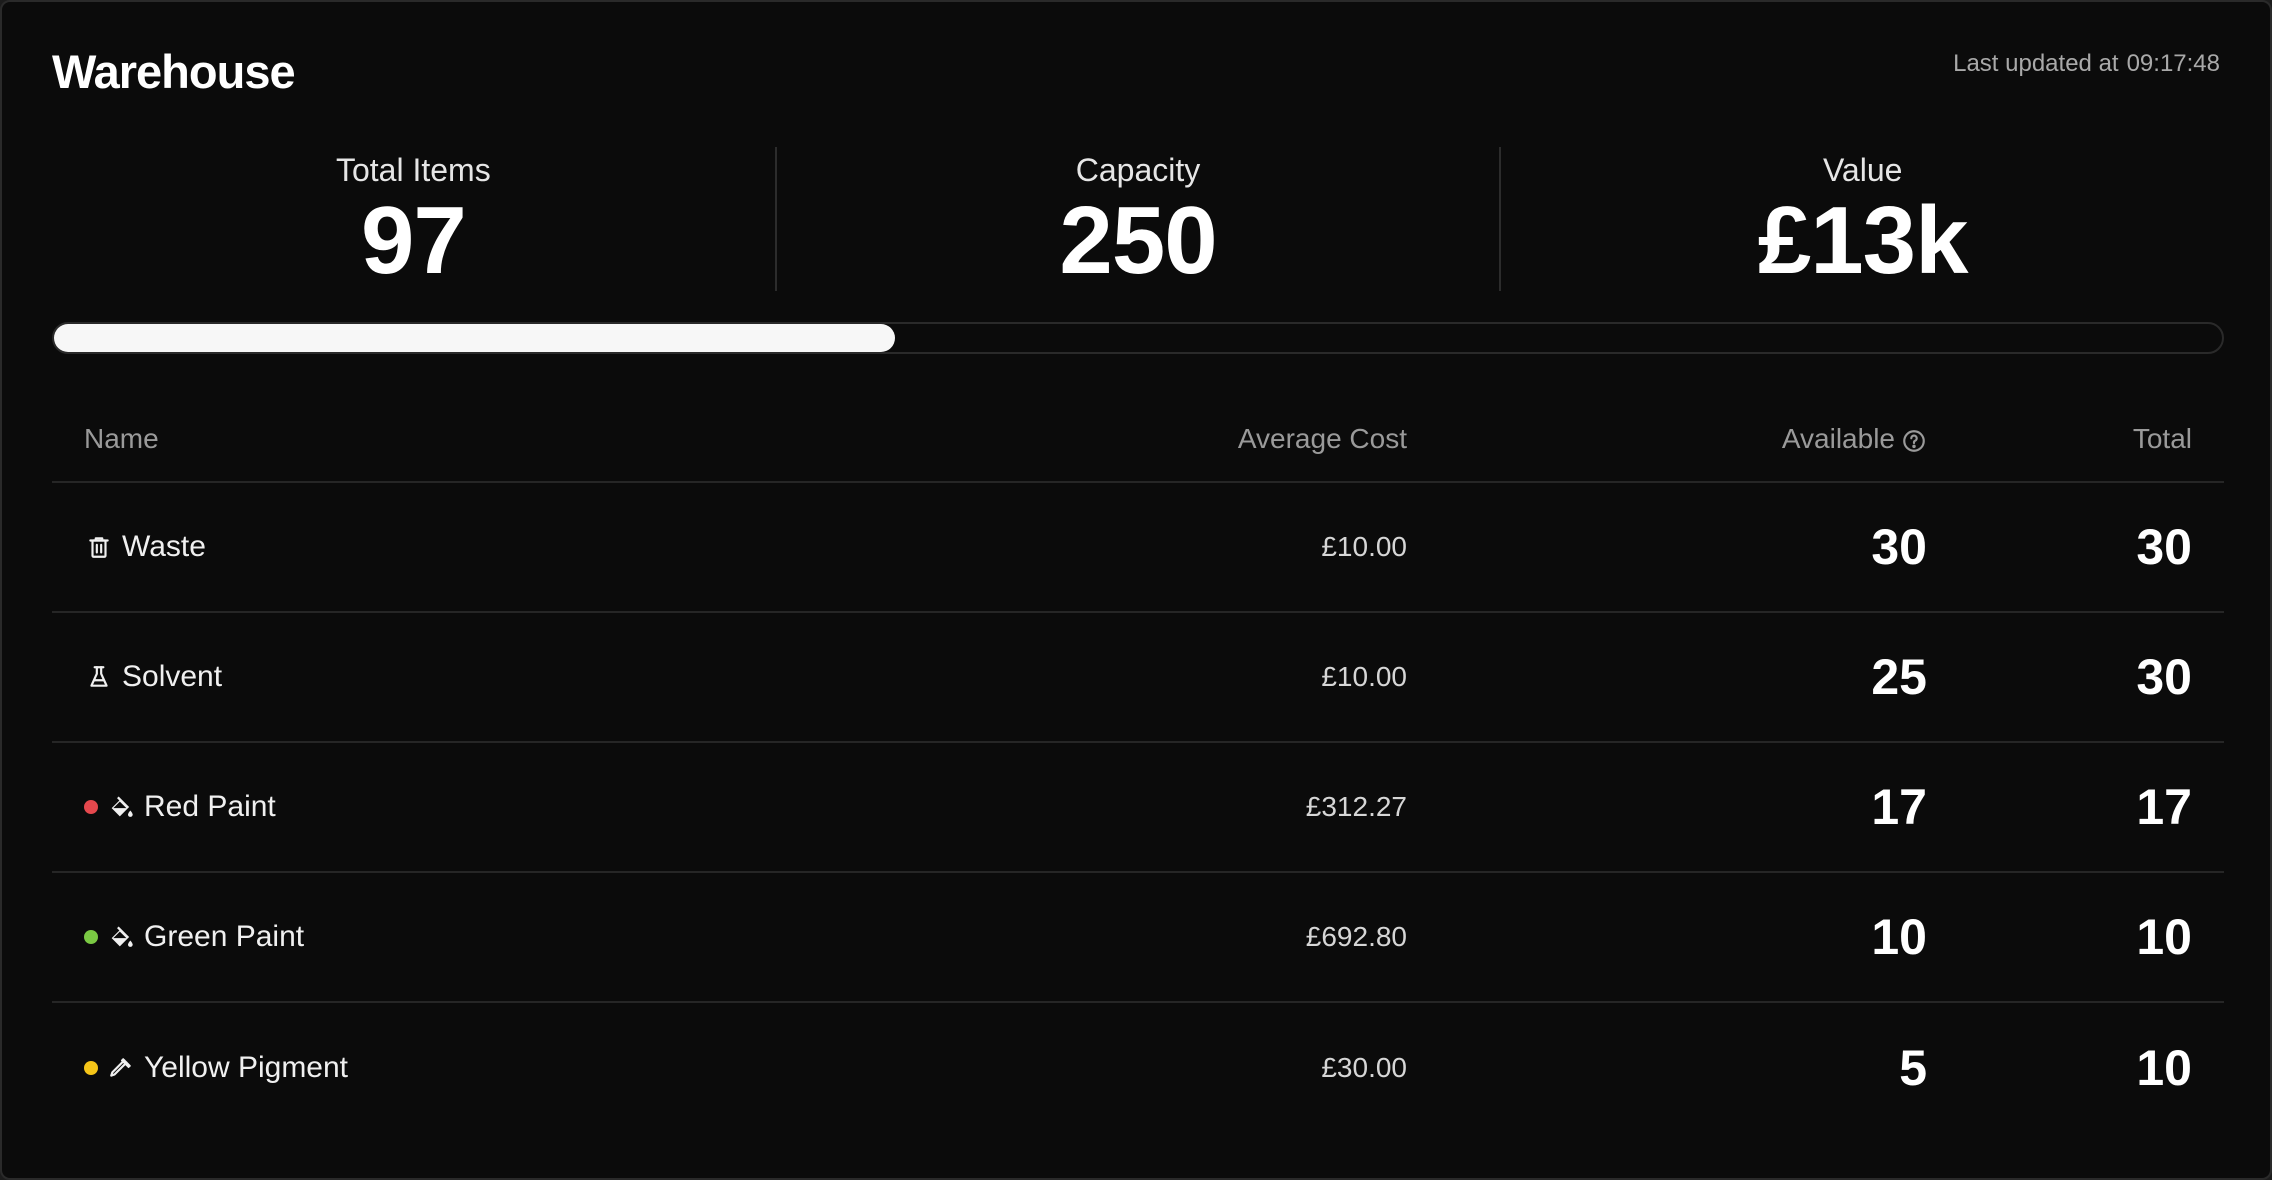  What do you see at coordinates (1138, 1067) in the screenshot?
I see `table-row: Yellow Pigment £30.00 5 10` at bounding box center [1138, 1067].